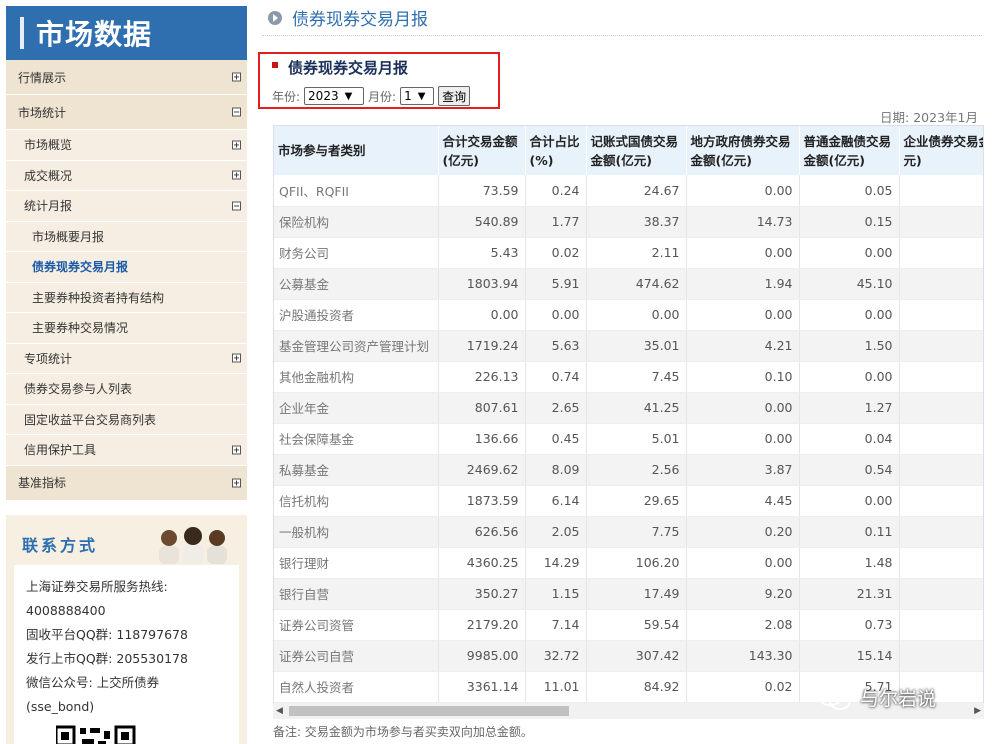 This screenshot has height=744, width=992. What do you see at coordinates (941, 222) in the screenshot?
I see `value-cell: 75.81` at bounding box center [941, 222].